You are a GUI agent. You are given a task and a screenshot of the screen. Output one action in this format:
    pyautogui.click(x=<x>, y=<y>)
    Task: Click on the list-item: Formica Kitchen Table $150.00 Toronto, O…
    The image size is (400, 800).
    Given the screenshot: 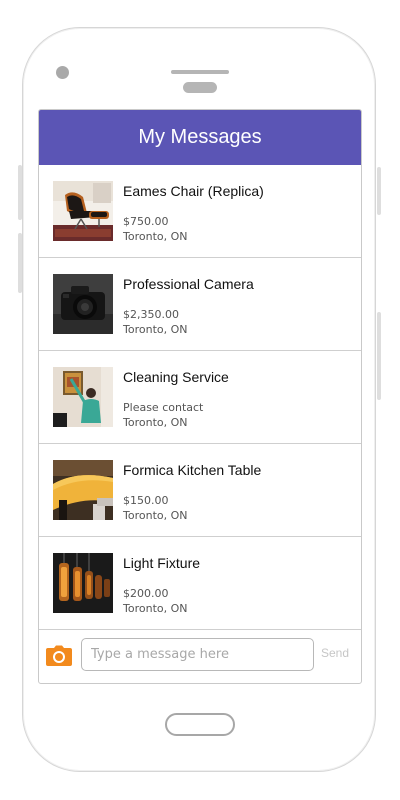 What is the action you would take?
    pyautogui.click(x=200, y=490)
    